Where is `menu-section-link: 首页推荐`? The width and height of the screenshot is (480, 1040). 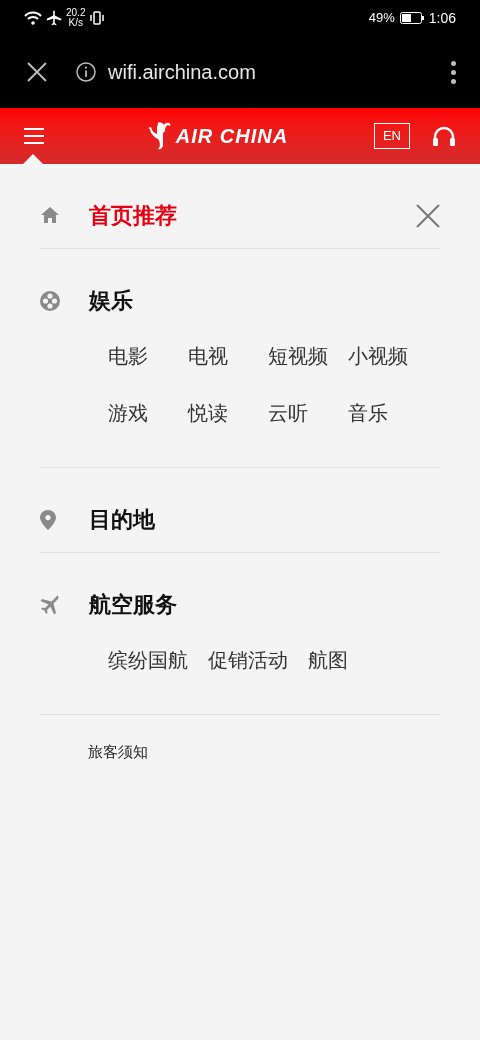 menu-section-link: 首页推荐 is located at coordinates (133, 216).